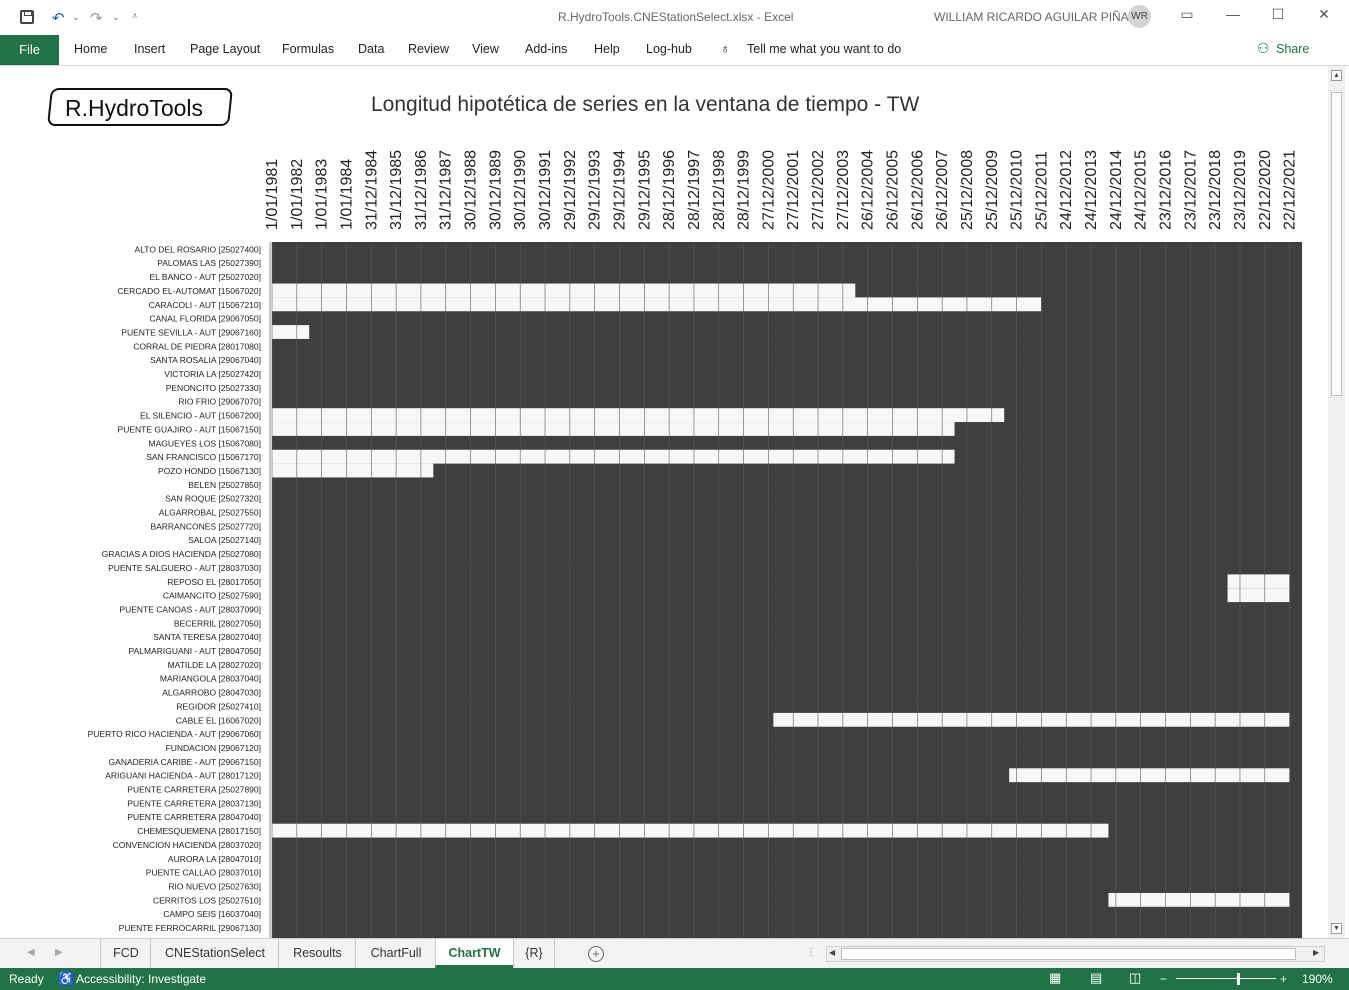 The height and width of the screenshot is (990, 1349). Describe the element at coordinates (185, 762) in the screenshot. I see `station-label: GANADERIA CARIBE - AUT [29067150]` at that location.